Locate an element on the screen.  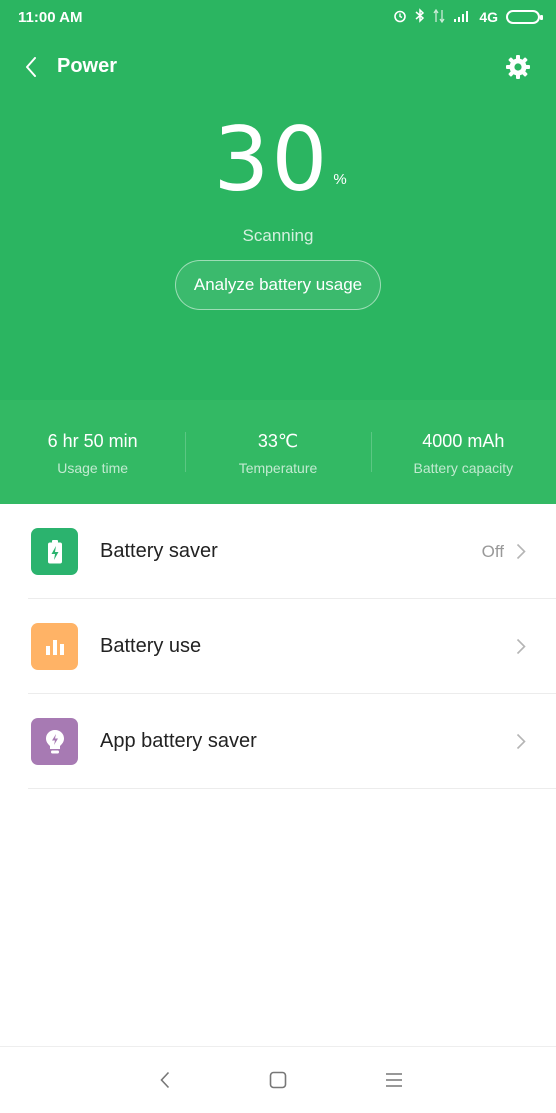
nav-home-button is located at coordinates (278, 1080).